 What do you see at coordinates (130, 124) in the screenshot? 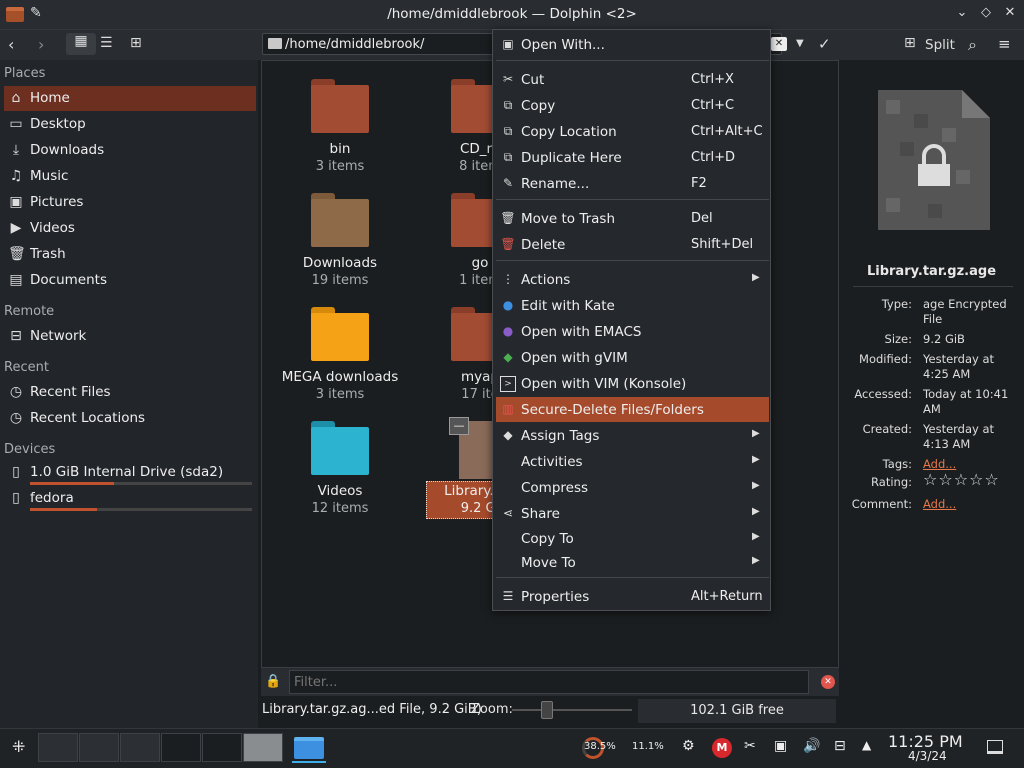
I see `place-desktop: ▭ Desktop` at bounding box center [130, 124].